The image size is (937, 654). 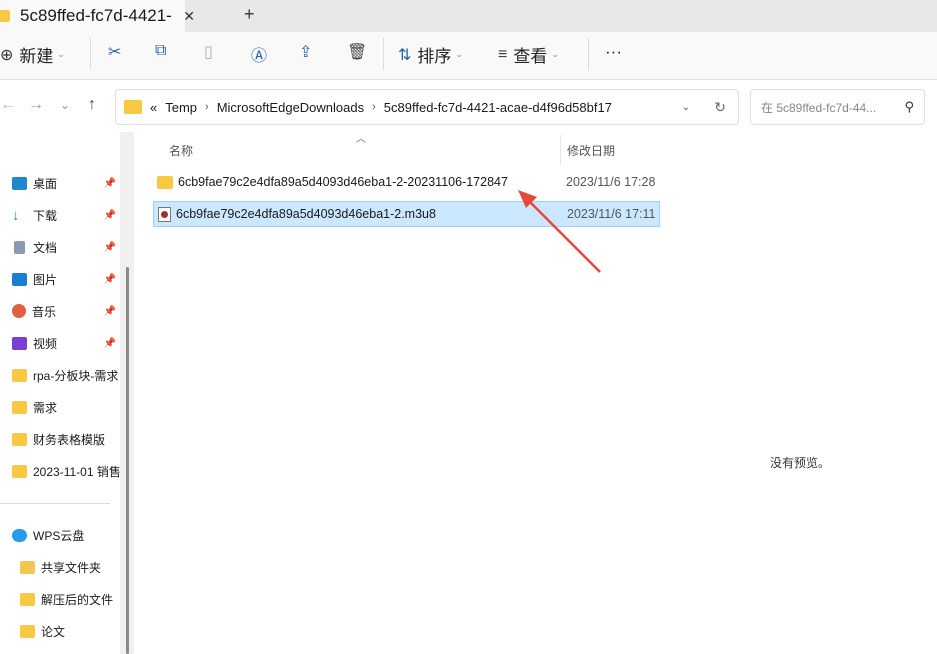 What do you see at coordinates (115, 52) in the screenshot?
I see `scissors-icon: ✂` at bounding box center [115, 52].